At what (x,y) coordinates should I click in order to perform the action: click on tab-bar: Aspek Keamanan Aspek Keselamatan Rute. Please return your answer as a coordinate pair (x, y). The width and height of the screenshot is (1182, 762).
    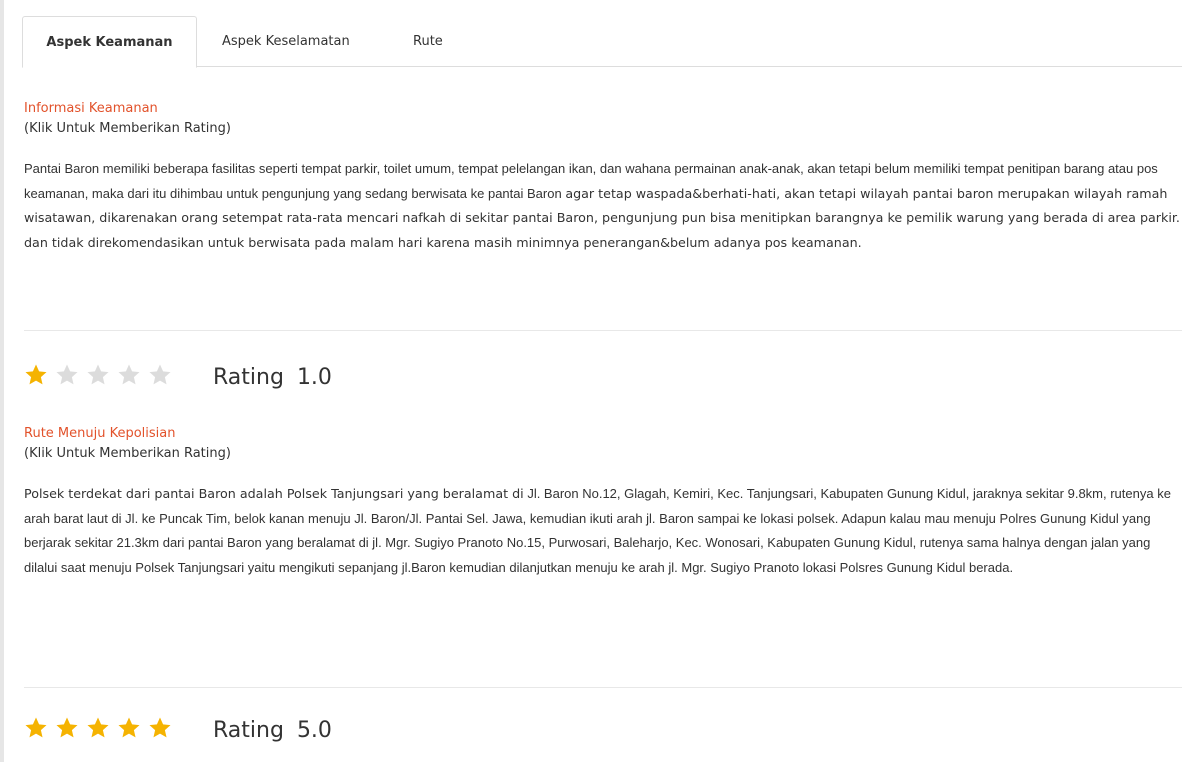
    Looking at the image, I should click on (602, 42).